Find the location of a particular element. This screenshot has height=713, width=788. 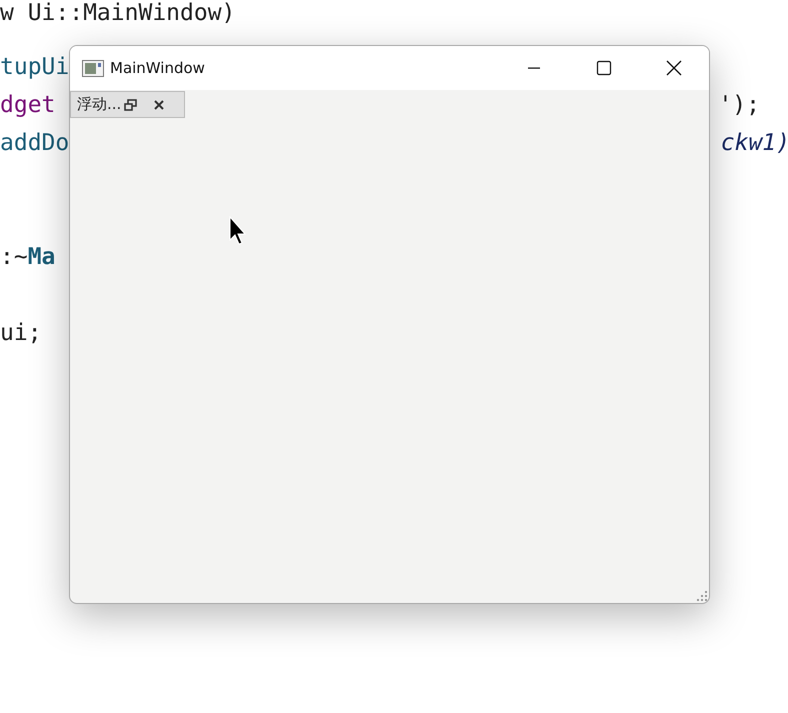

code-text: Ma is located at coordinates (42, 257).